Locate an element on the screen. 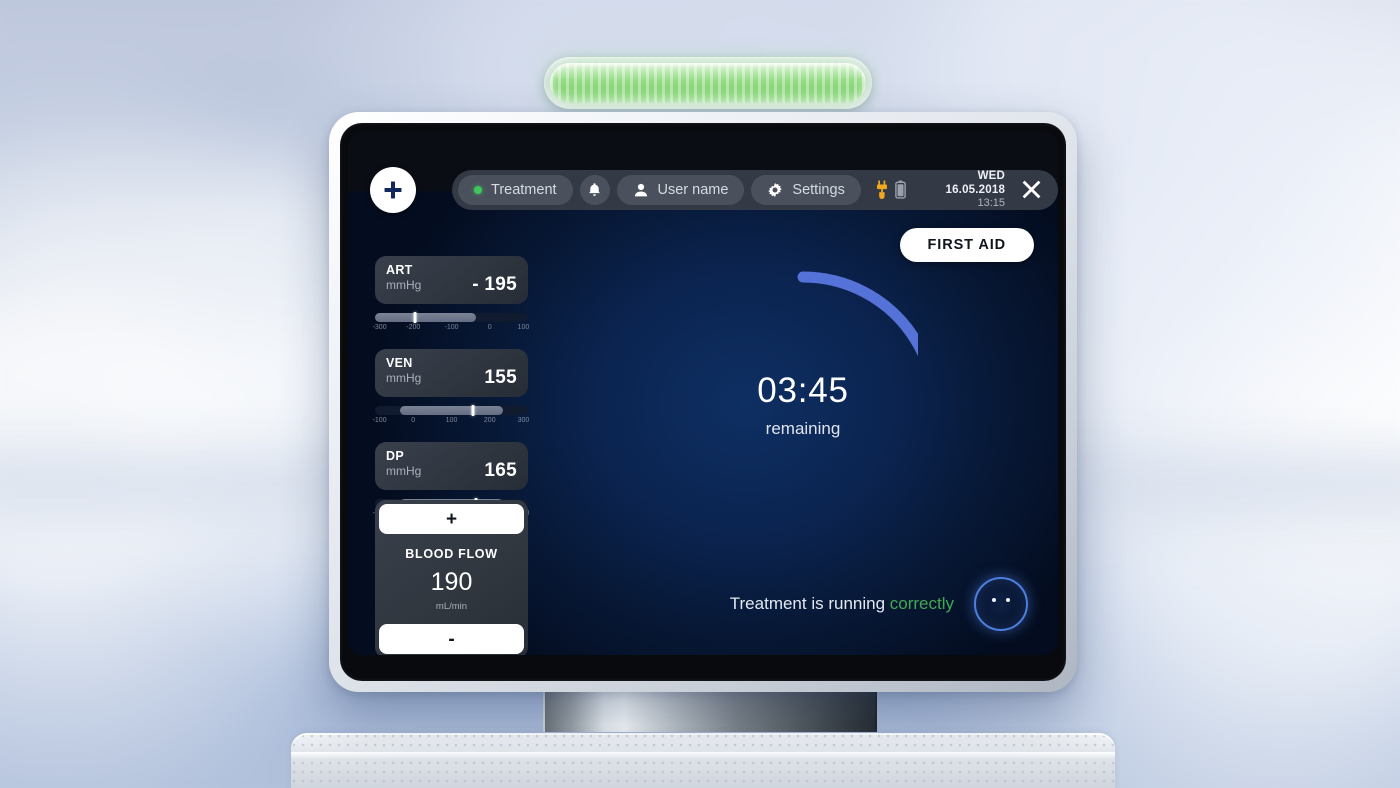 This screenshot has width=1400, height=788. sensor-card: ART mmHg - 195 is located at coordinates (451, 280).